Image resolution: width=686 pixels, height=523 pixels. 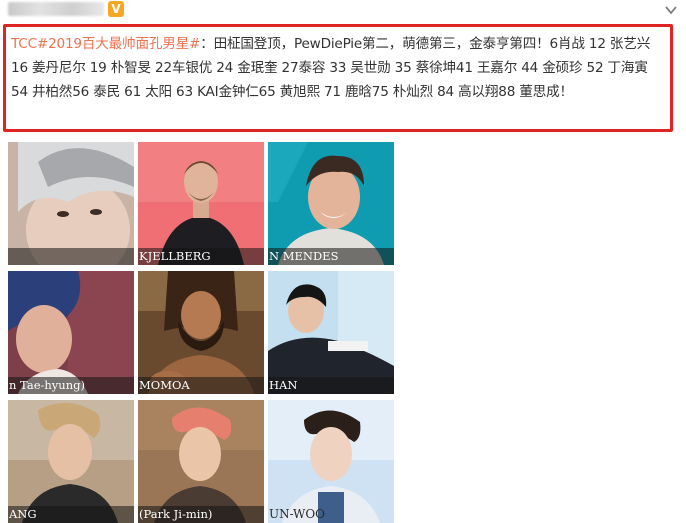 I want to click on photo-thumbnail: N MENDES, so click(x=331, y=203).